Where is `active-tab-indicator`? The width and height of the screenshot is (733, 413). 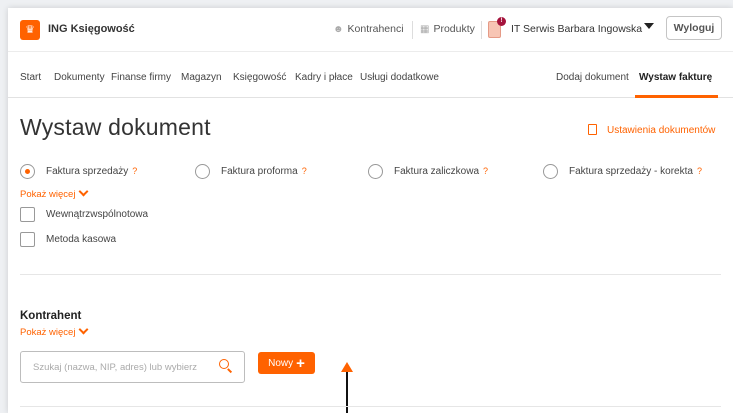
active-tab-indicator is located at coordinates (676, 96).